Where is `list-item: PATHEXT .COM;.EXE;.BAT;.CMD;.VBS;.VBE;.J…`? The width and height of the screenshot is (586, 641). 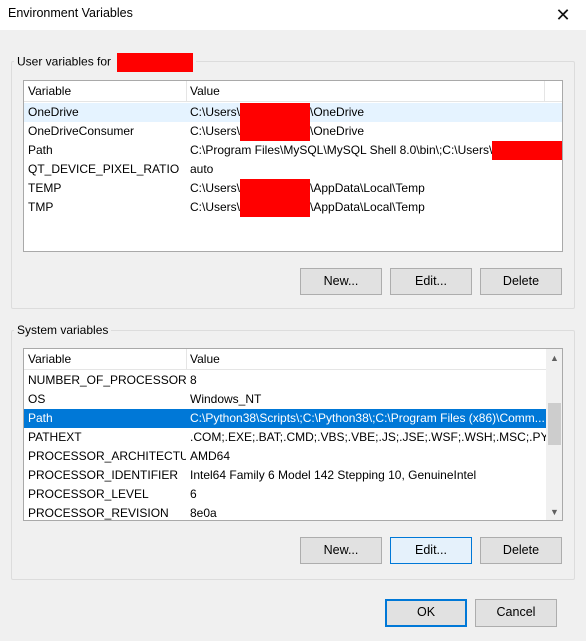 list-item: PATHEXT .COM;.EXE;.BAT;.CMD;.VBS;.VBE;.J… is located at coordinates (293, 437).